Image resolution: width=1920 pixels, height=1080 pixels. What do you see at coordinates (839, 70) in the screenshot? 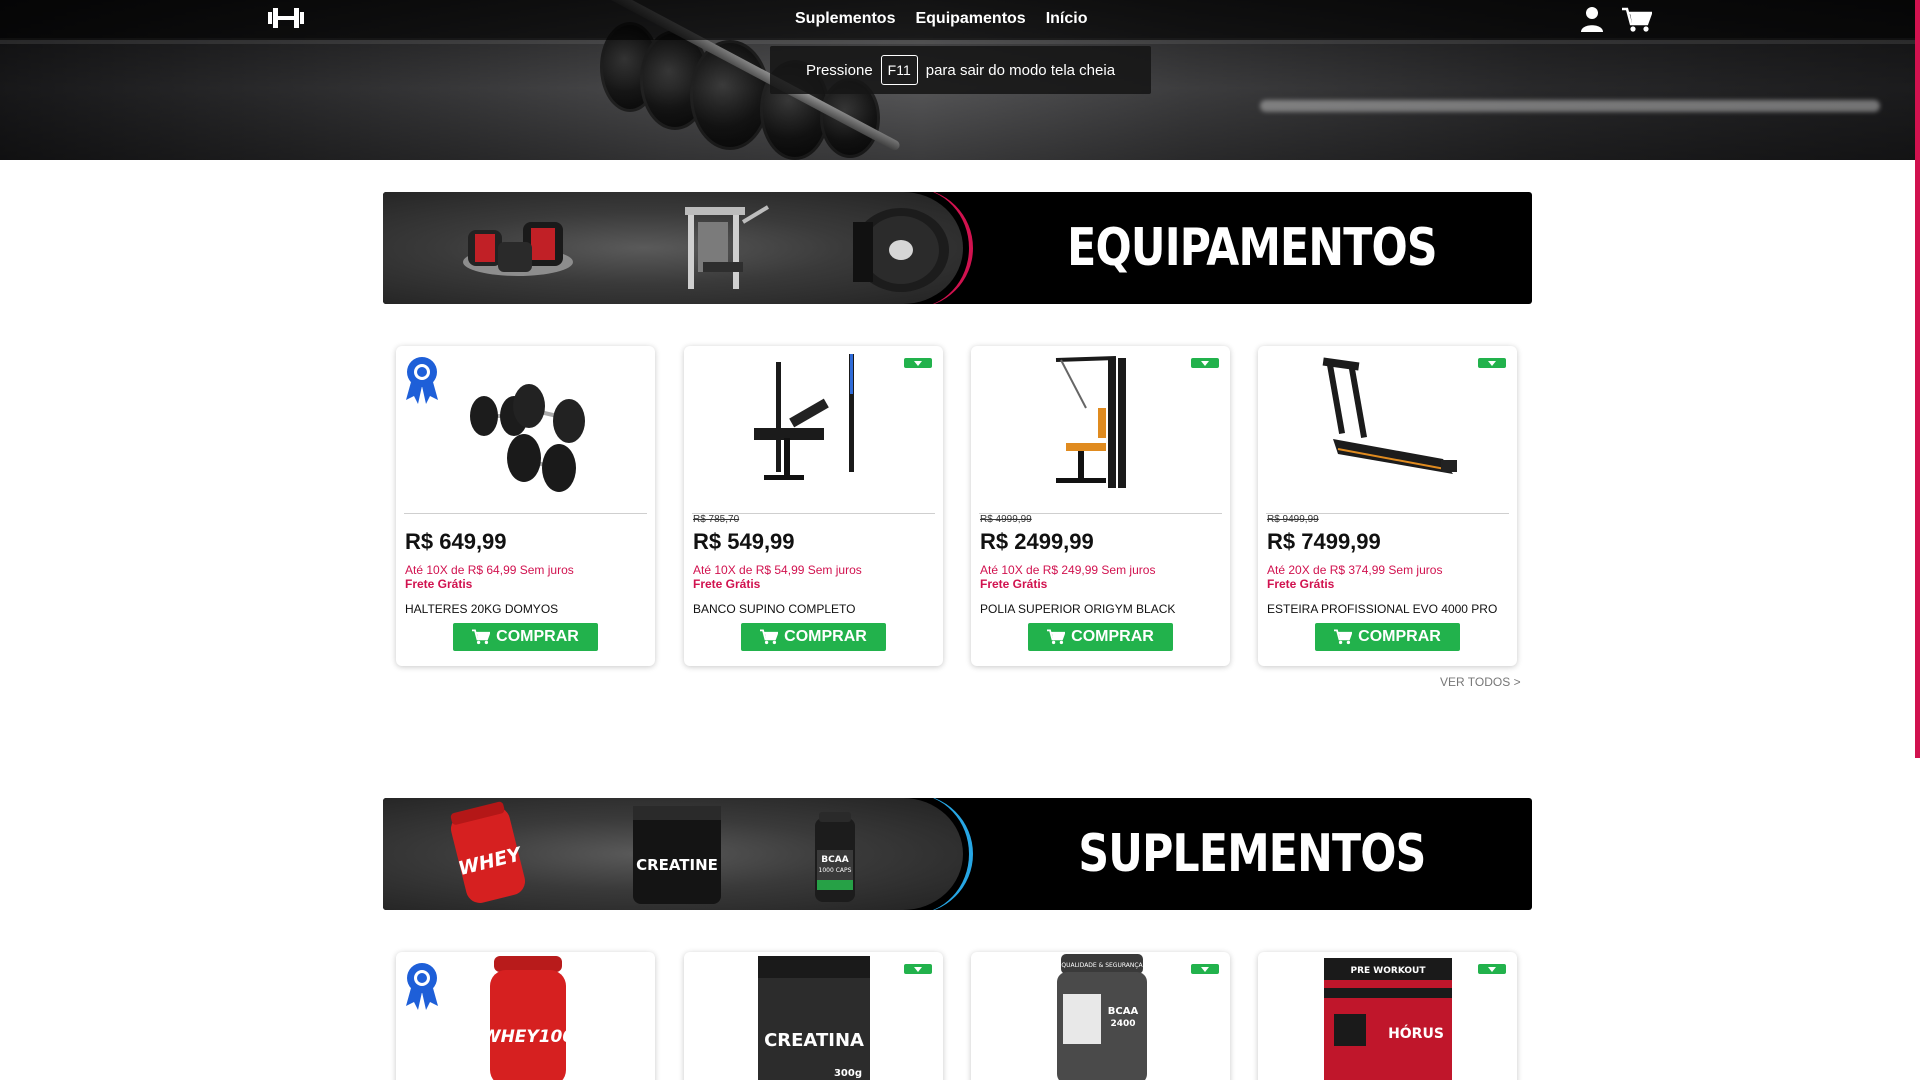
I see `fullscreen-notice-before: Pressione` at bounding box center [839, 70].